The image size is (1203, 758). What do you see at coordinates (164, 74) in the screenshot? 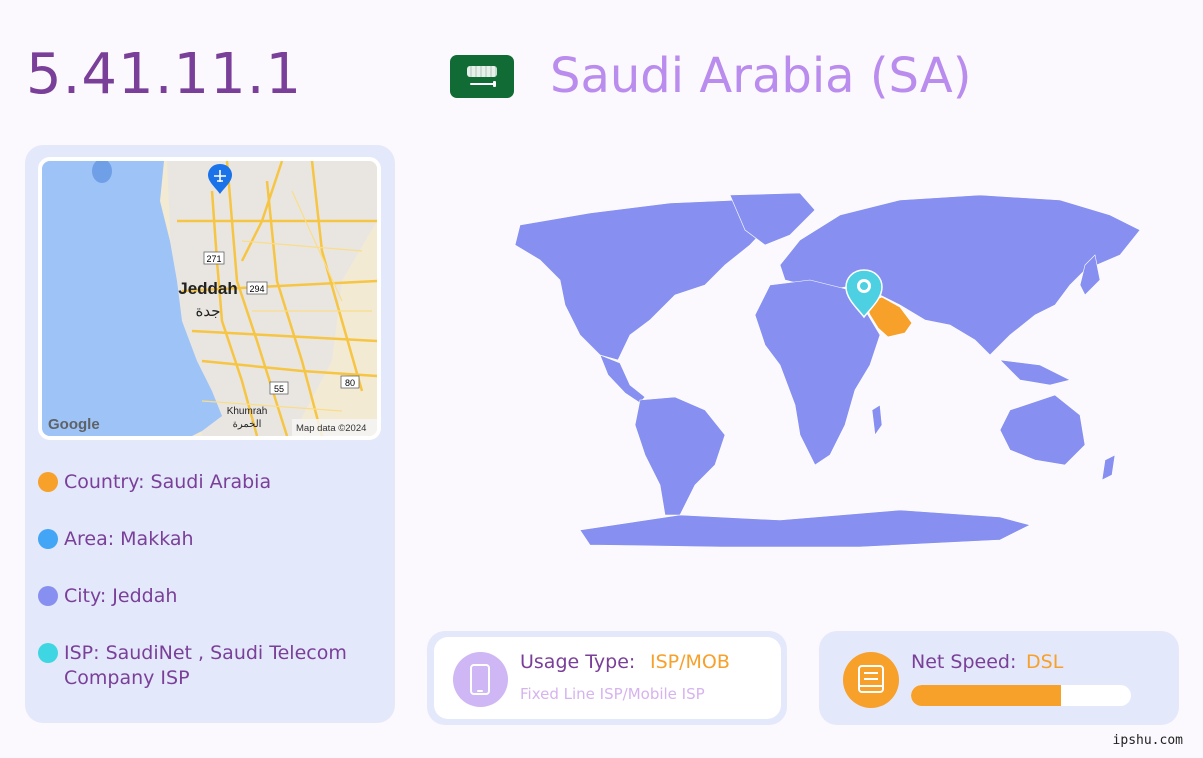
I see `ip-address: 5.41.11.1` at bounding box center [164, 74].